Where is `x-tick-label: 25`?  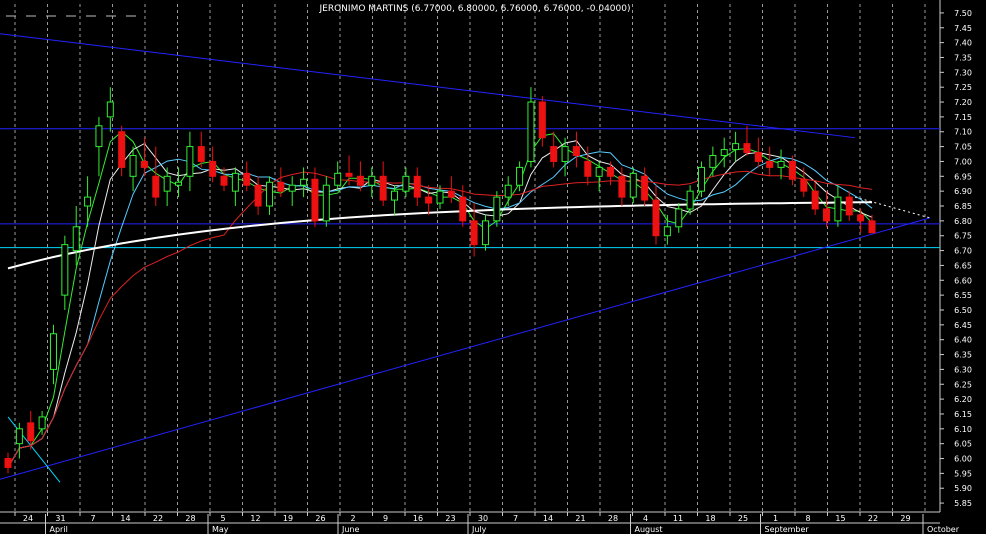
x-tick-label: 25 is located at coordinates (743, 518).